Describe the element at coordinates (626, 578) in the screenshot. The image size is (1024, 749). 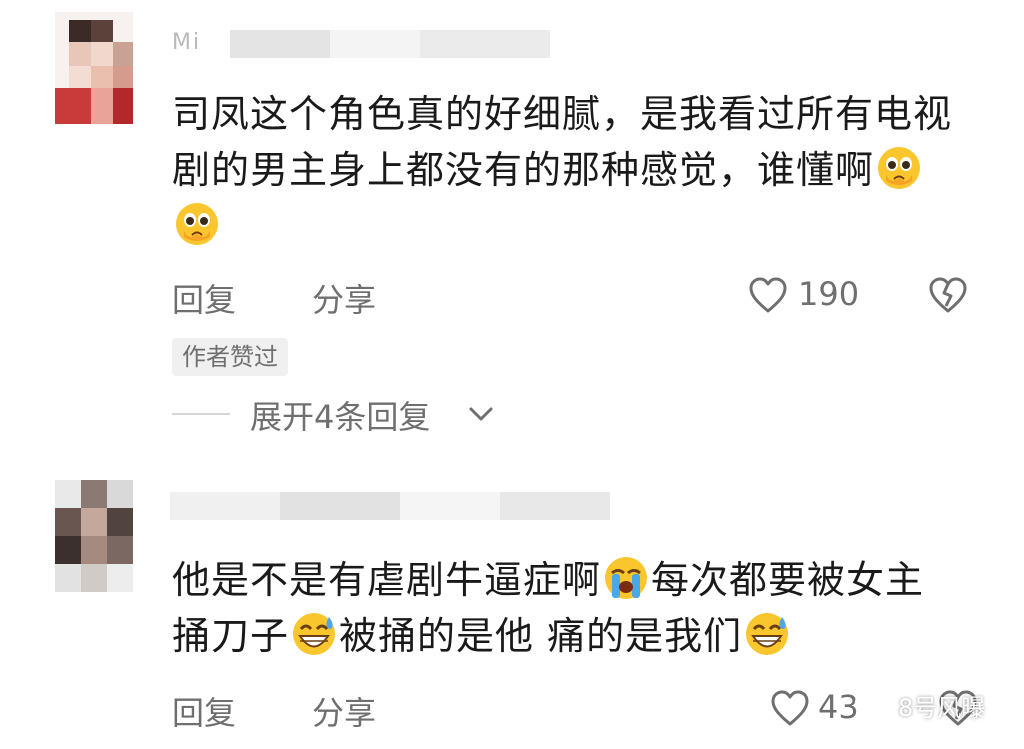
I see `loudly-crying-emoji` at that location.